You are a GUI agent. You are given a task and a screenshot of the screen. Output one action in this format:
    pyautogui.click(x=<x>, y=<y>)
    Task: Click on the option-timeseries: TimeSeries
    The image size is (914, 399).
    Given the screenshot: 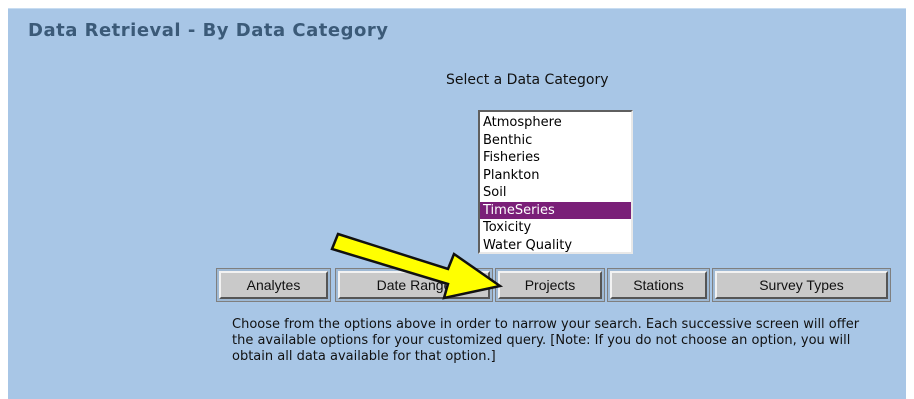 What is the action you would take?
    pyautogui.click(x=555, y=210)
    